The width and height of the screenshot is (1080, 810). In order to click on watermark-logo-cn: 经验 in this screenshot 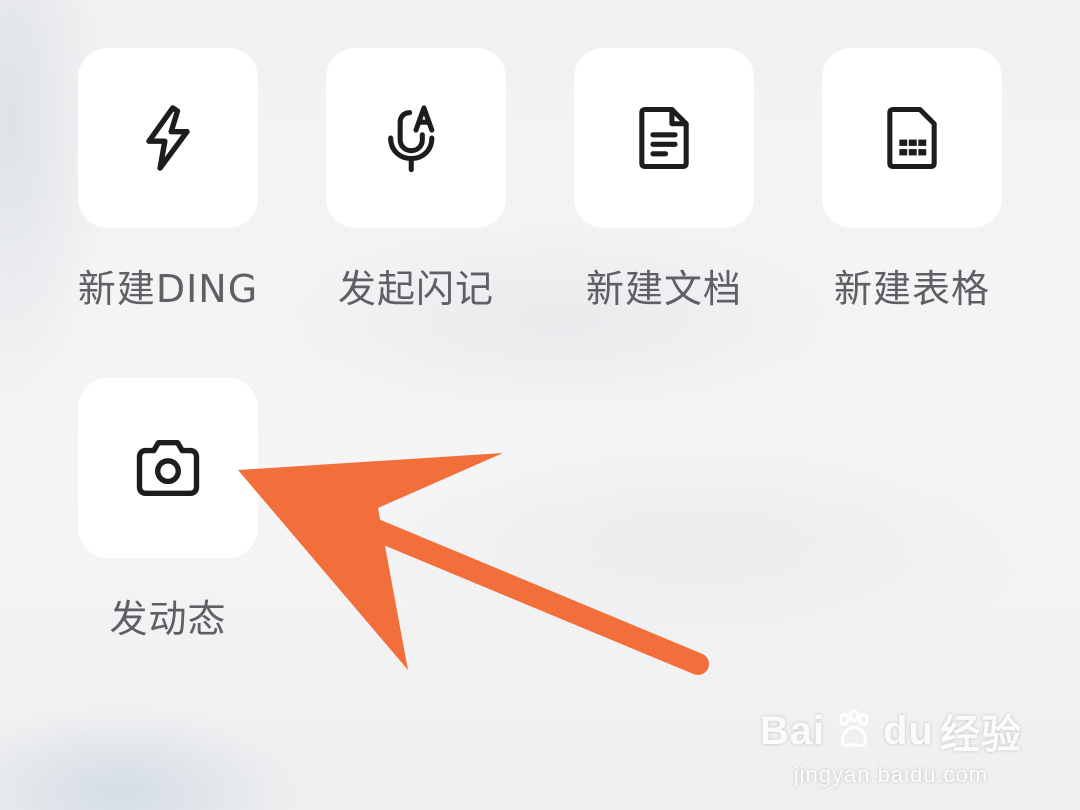, I will do `click(981, 735)`.